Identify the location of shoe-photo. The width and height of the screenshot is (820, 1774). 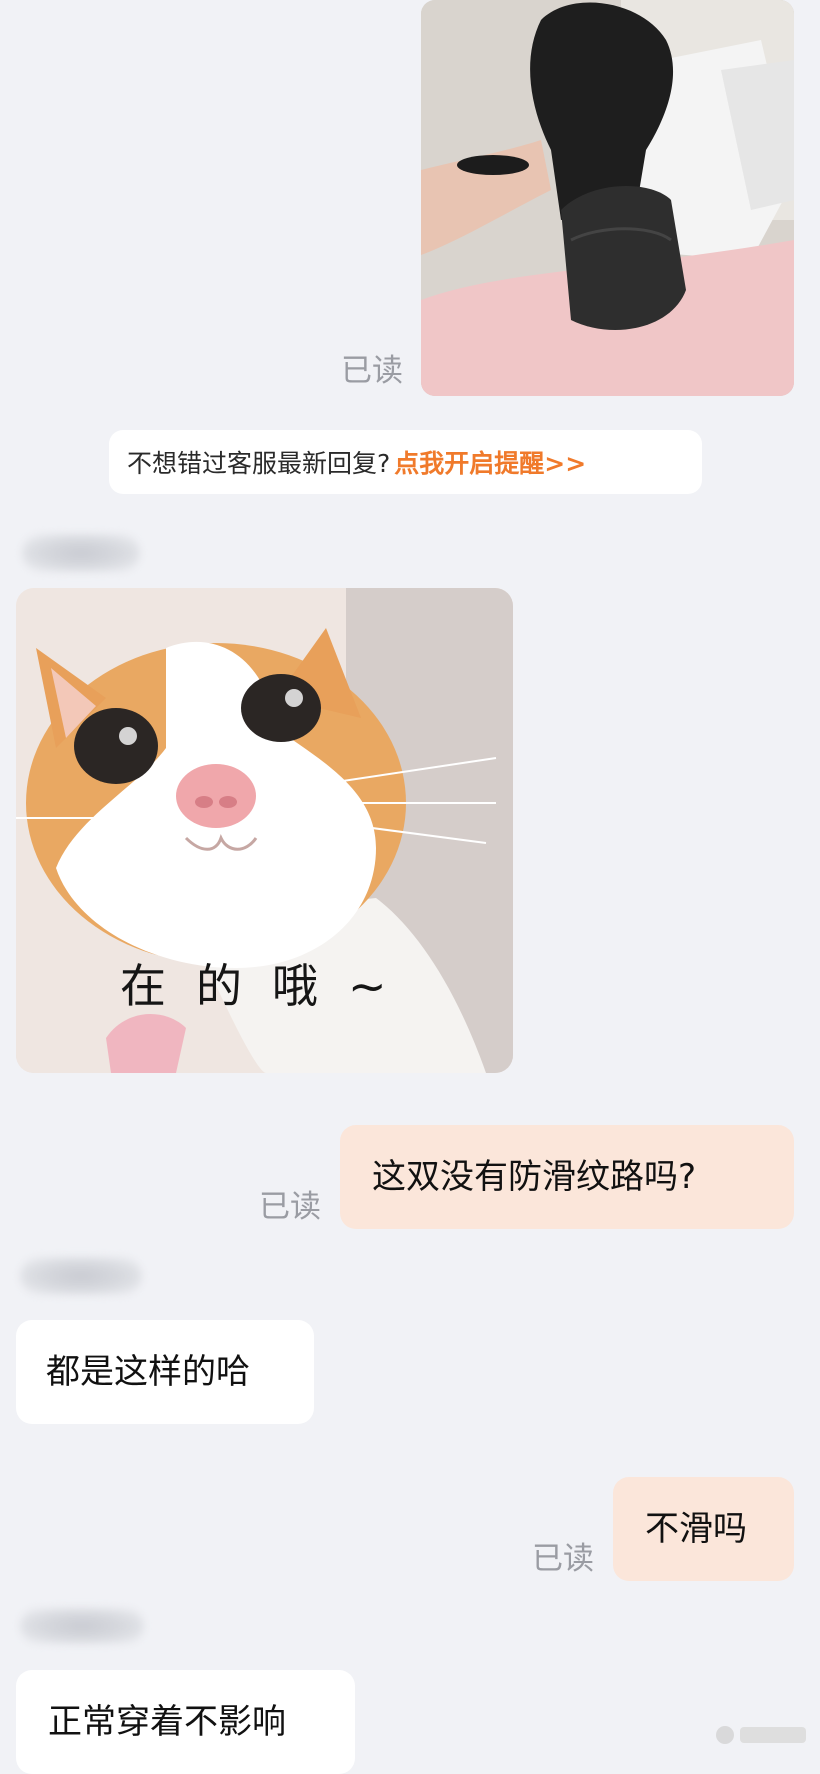
(607, 198).